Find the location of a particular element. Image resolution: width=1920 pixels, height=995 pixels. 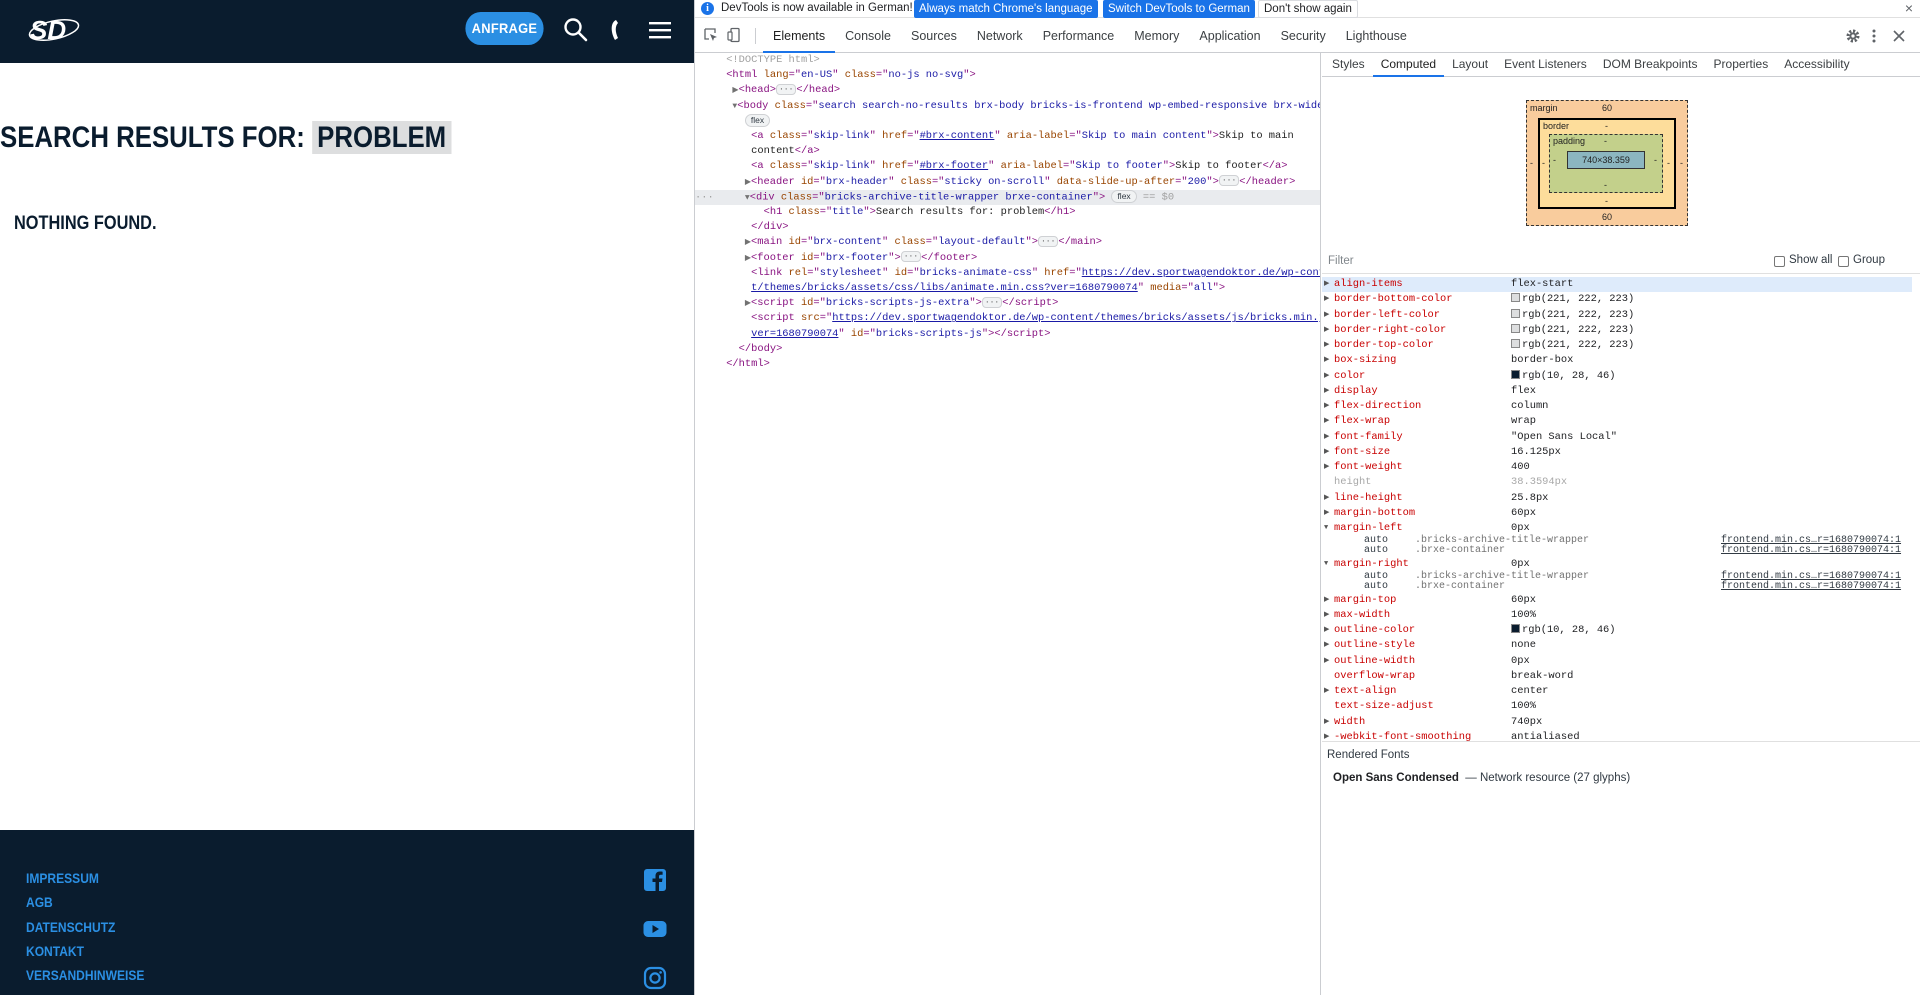

computed-prop-row: ▶ outline-style none is located at coordinates (1617, 645).